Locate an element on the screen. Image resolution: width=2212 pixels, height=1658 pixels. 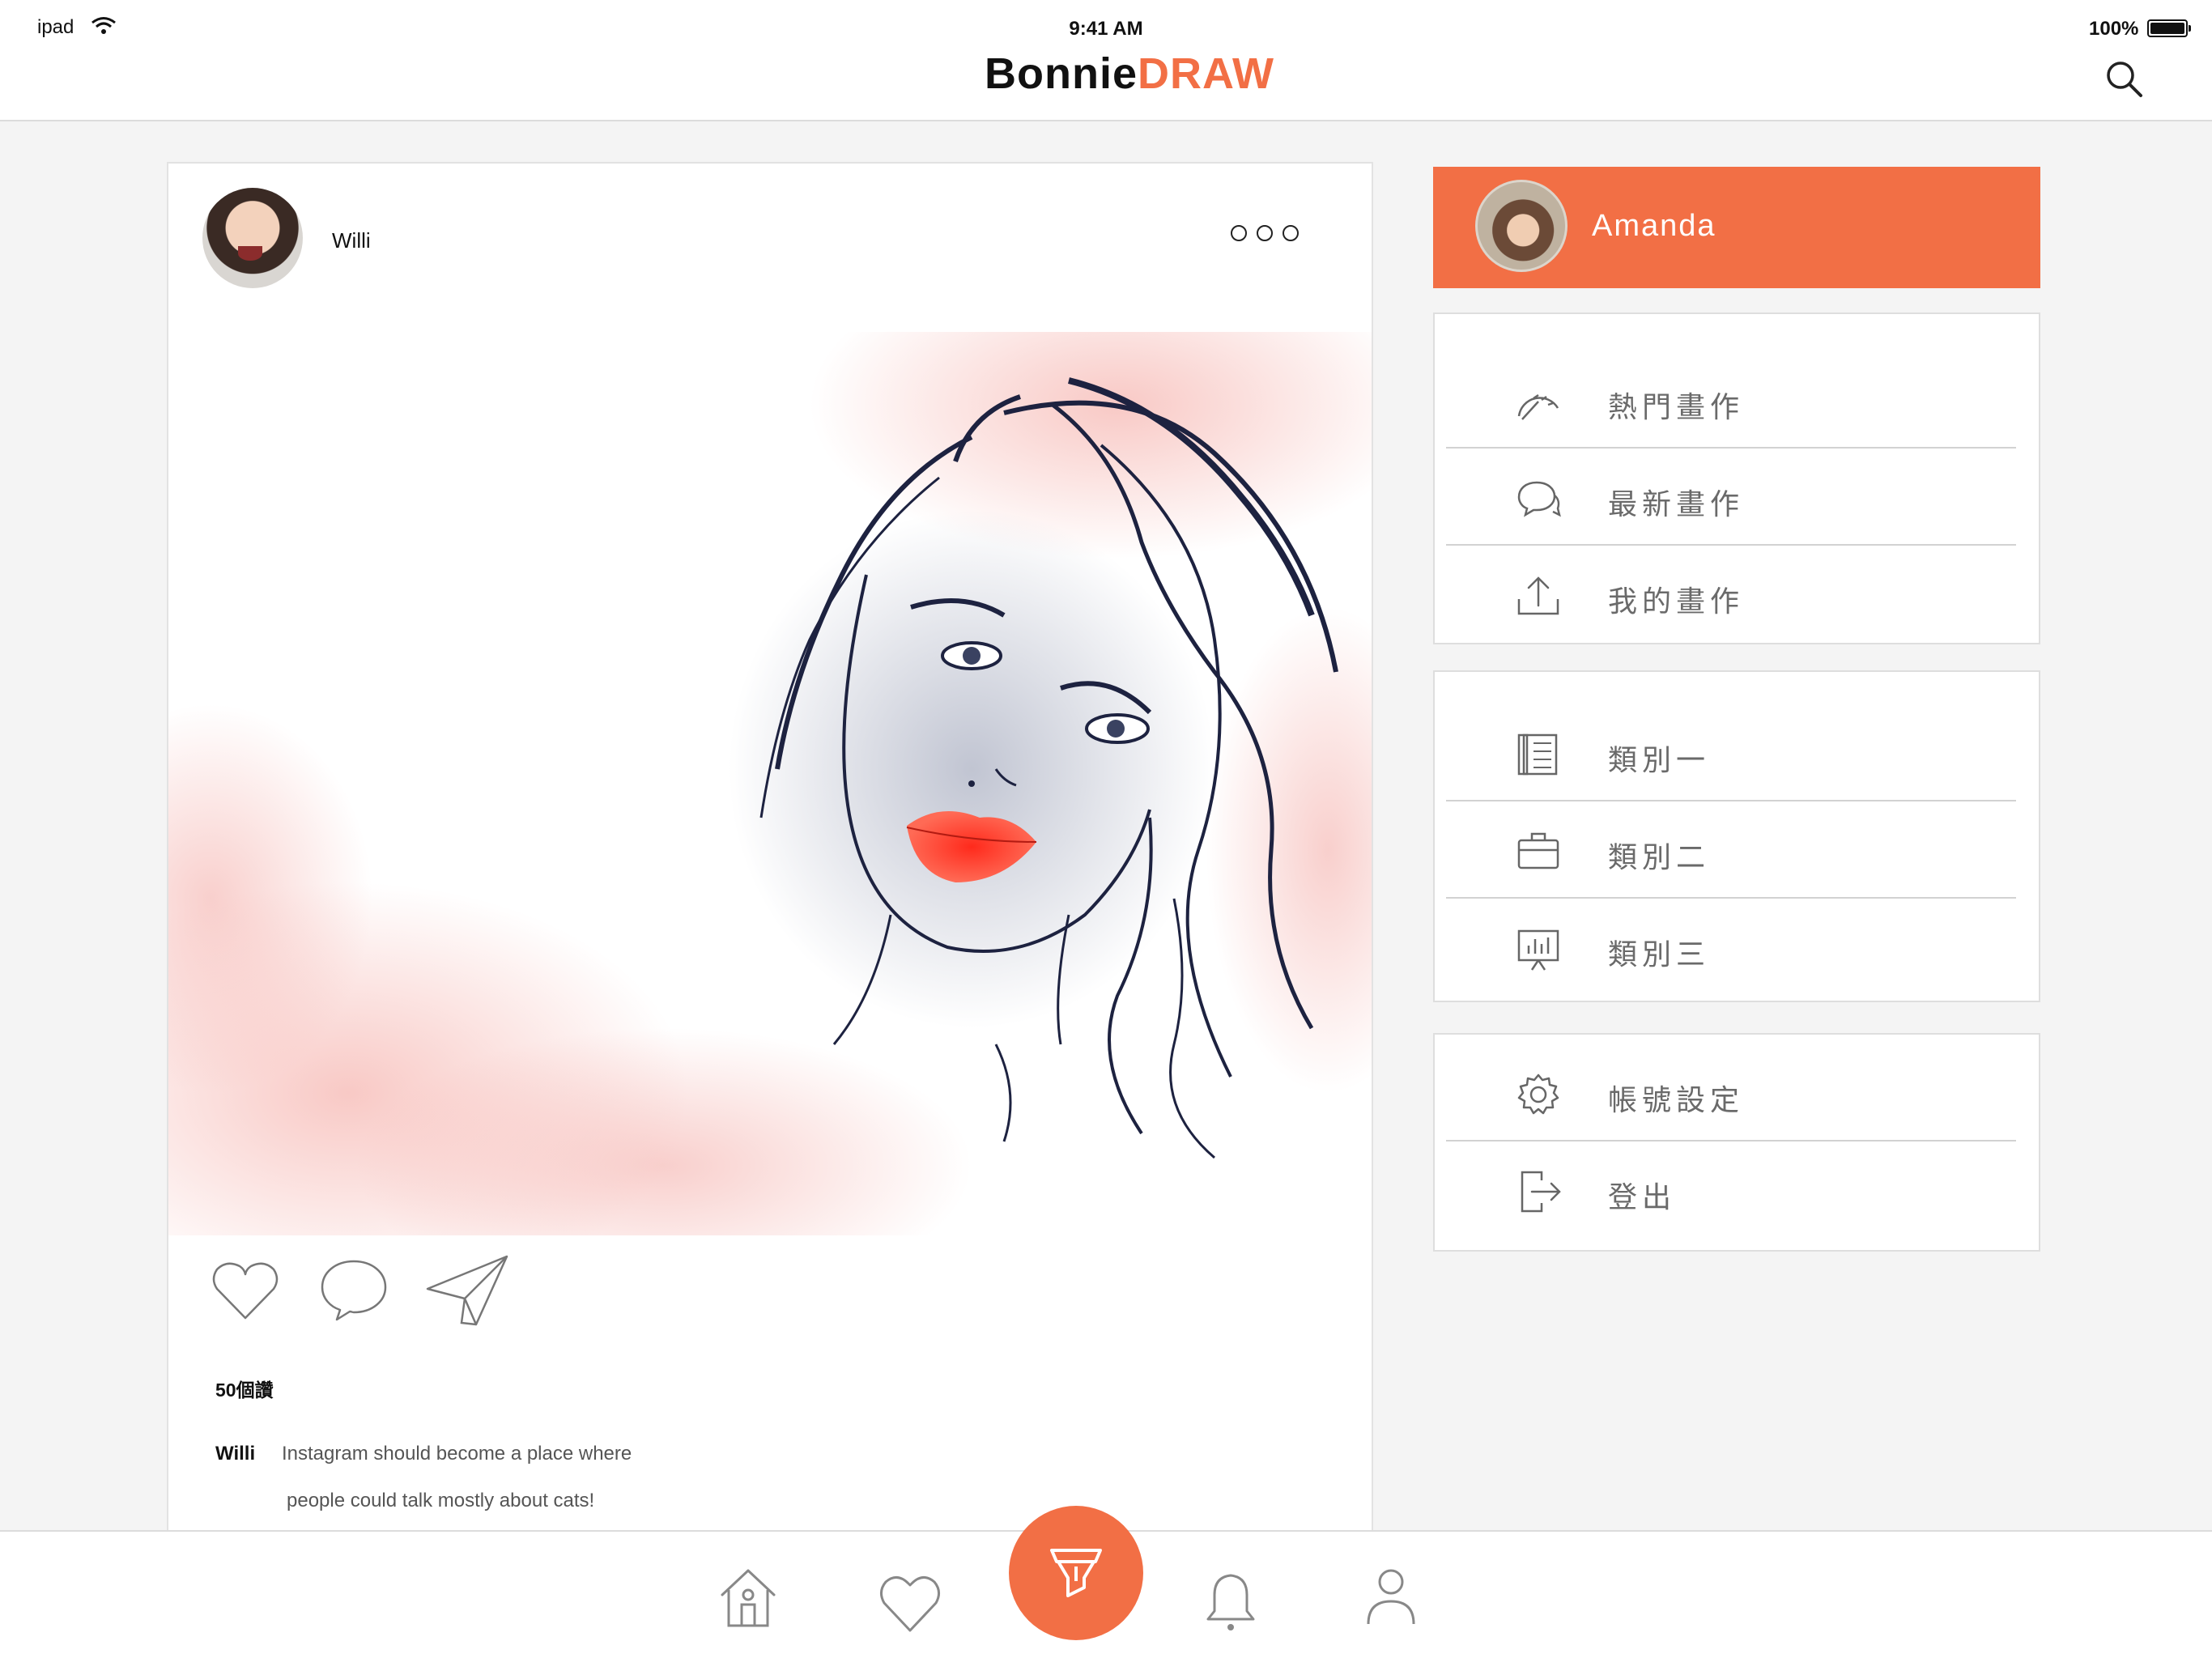
author-avatar is located at coordinates (253, 238).